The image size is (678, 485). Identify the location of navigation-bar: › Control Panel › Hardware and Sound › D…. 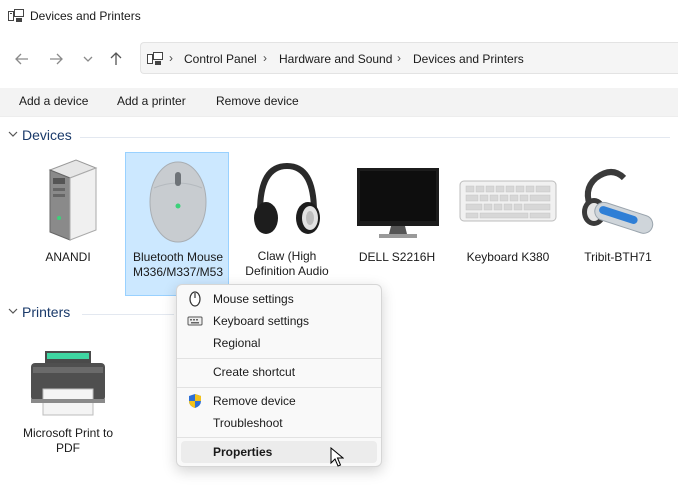
(339, 59).